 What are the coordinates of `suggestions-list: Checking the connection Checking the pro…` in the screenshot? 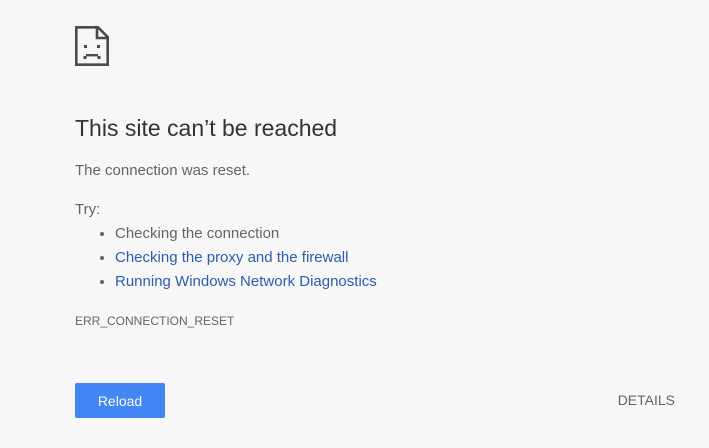 It's located at (226, 261).